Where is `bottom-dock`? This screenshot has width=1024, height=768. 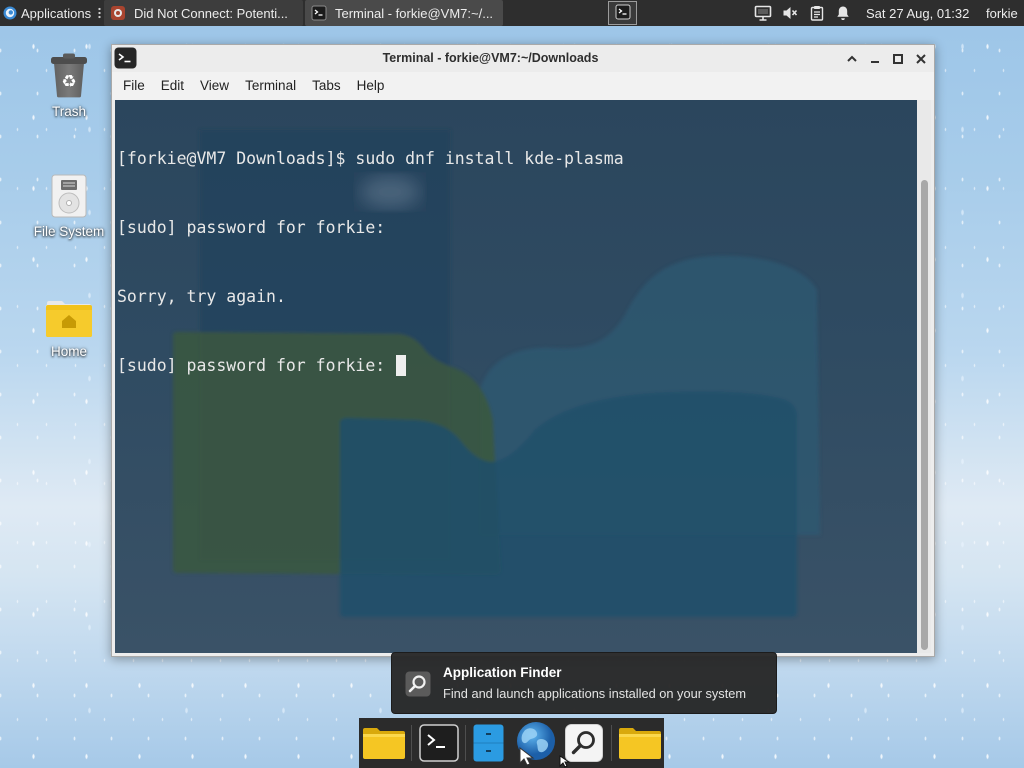
bottom-dock is located at coordinates (511, 743).